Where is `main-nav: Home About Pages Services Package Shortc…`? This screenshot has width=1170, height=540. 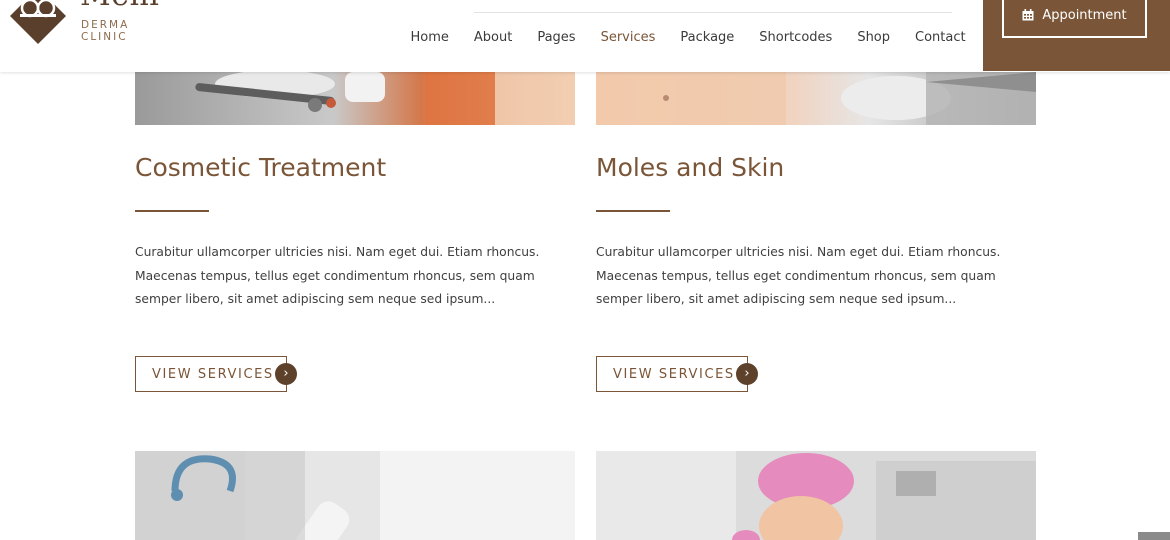 main-nav: Home About Pages Services Package Shortc… is located at coordinates (688, 38).